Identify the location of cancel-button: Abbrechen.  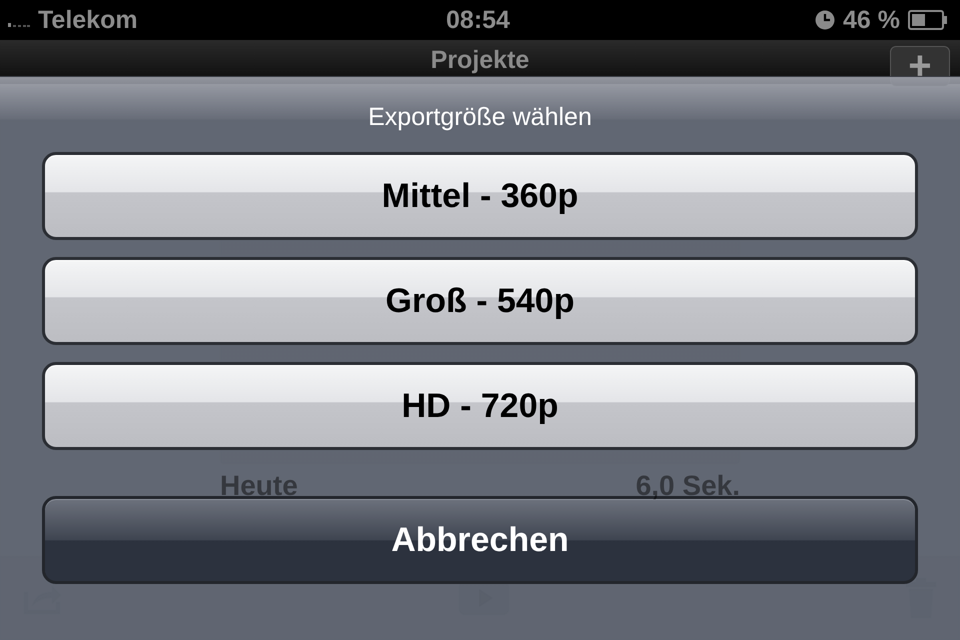
(480, 540).